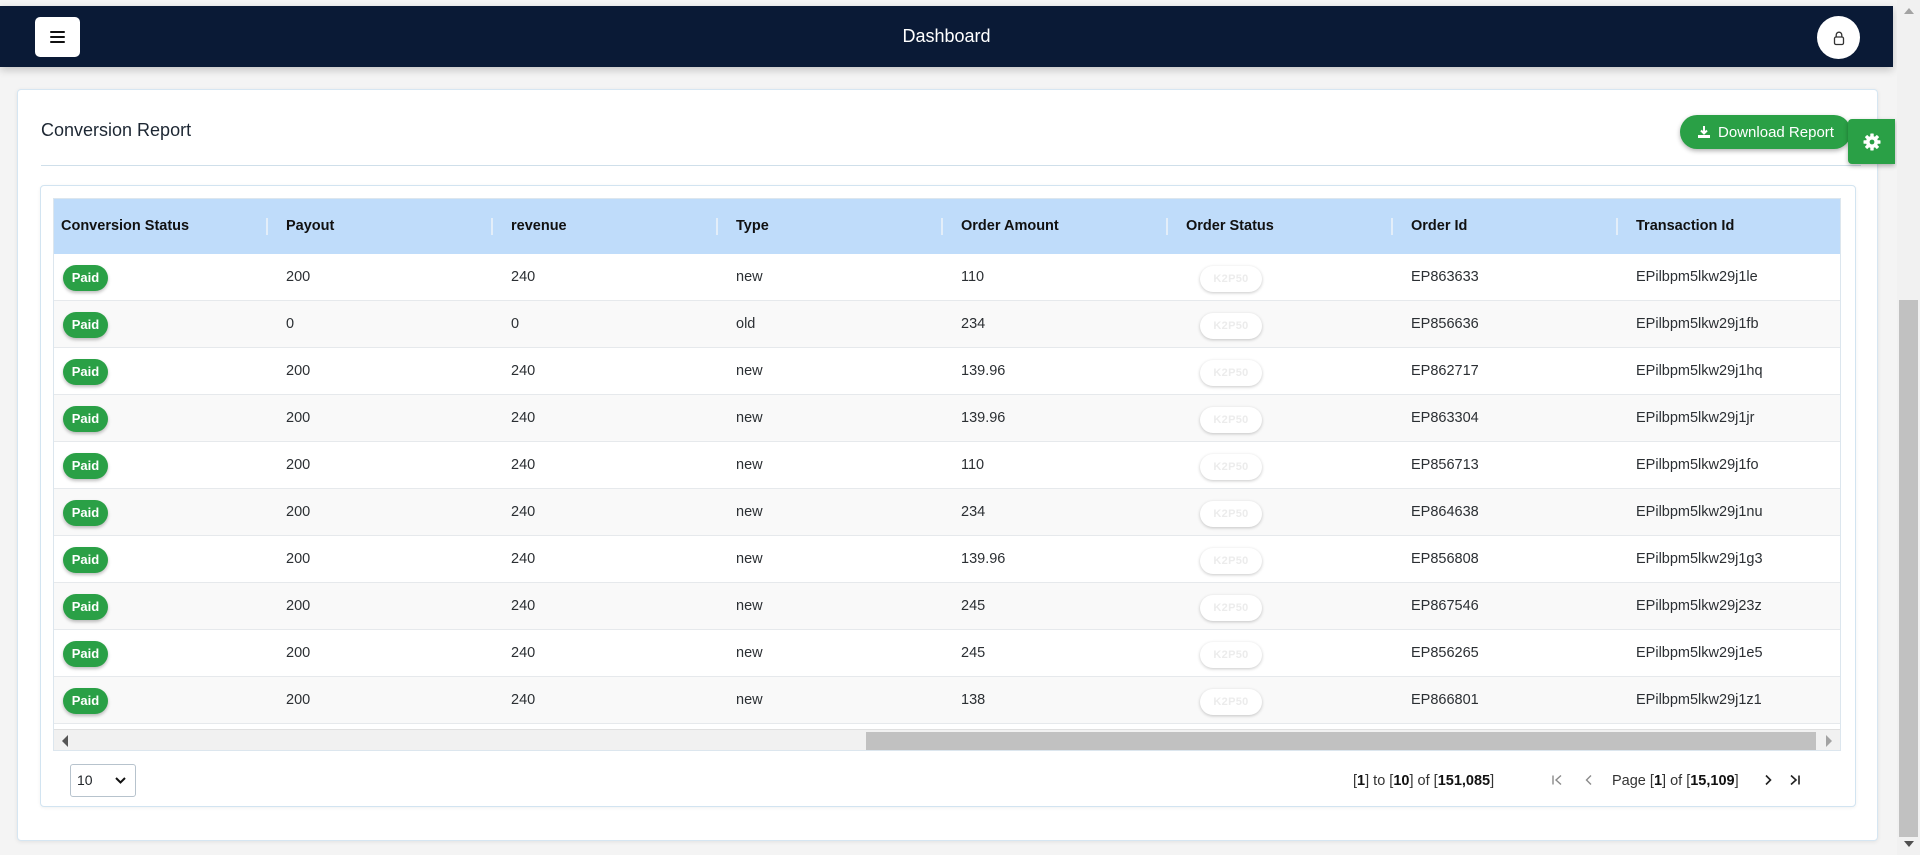 The image size is (1920, 855). Describe the element at coordinates (1699, 606) in the screenshot. I see `transaction-id-cell: EPilbpm5lkw29j23z` at that location.